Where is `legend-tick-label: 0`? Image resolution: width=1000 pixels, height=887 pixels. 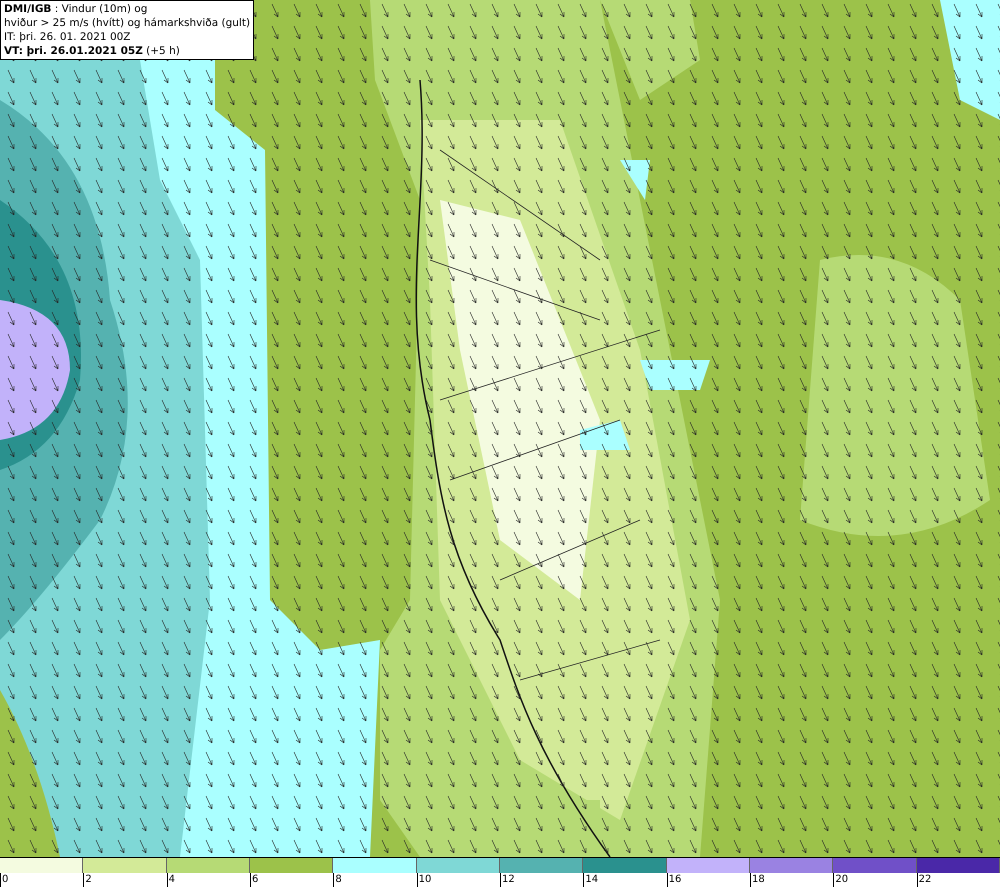 legend-tick-label: 0 is located at coordinates (4, 880).